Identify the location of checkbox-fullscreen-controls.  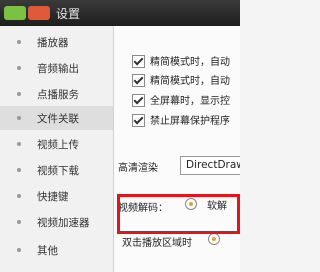
(138, 100).